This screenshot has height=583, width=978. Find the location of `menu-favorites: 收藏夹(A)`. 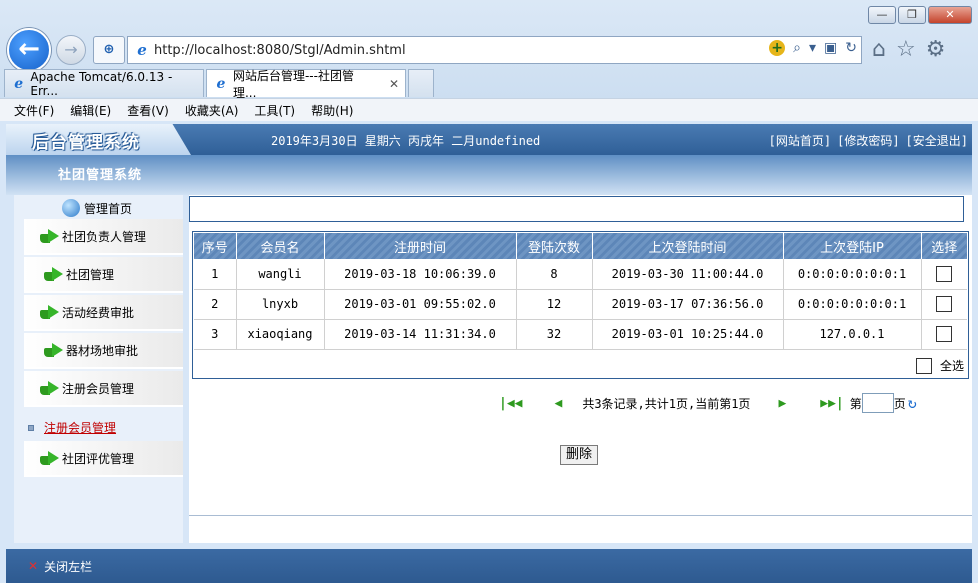

menu-favorites: 收藏夹(A) is located at coordinates (212, 110).